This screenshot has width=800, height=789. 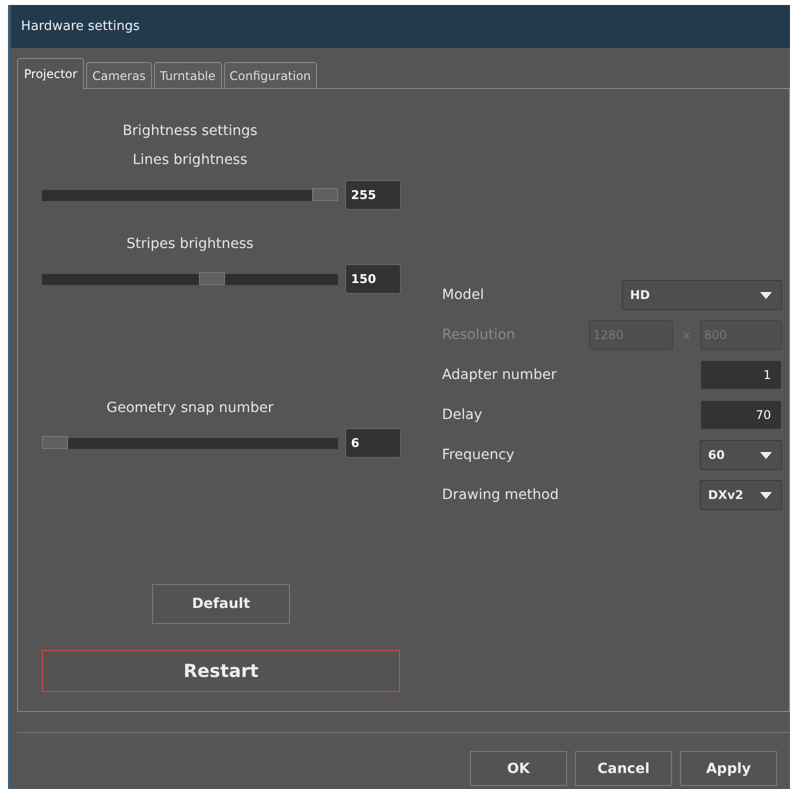 I want to click on dropdown: 60, so click(x=741, y=455).